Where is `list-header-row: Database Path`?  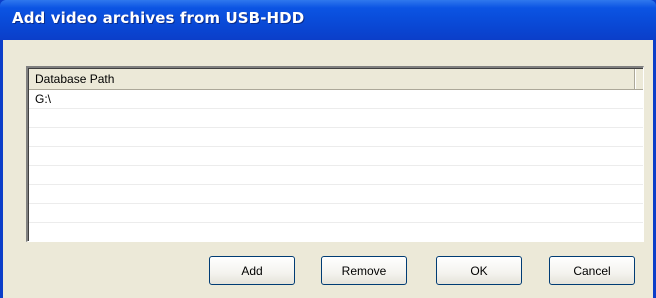
list-header-row: Database Path is located at coordinates (336, 79).